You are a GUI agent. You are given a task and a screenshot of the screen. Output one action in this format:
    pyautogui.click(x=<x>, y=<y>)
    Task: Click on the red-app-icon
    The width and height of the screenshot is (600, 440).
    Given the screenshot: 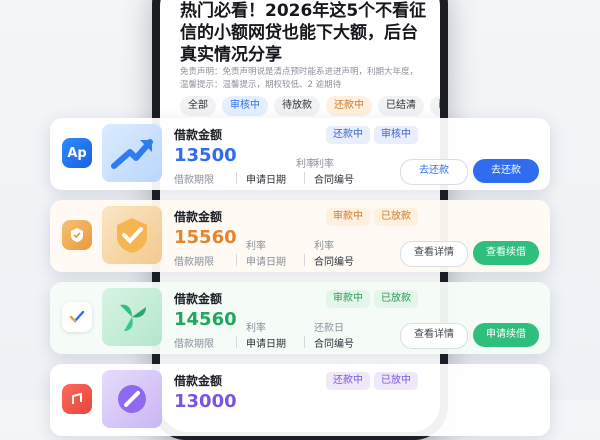 What is the action you would take?
    pyautogui.click(x=77, y=399)
    